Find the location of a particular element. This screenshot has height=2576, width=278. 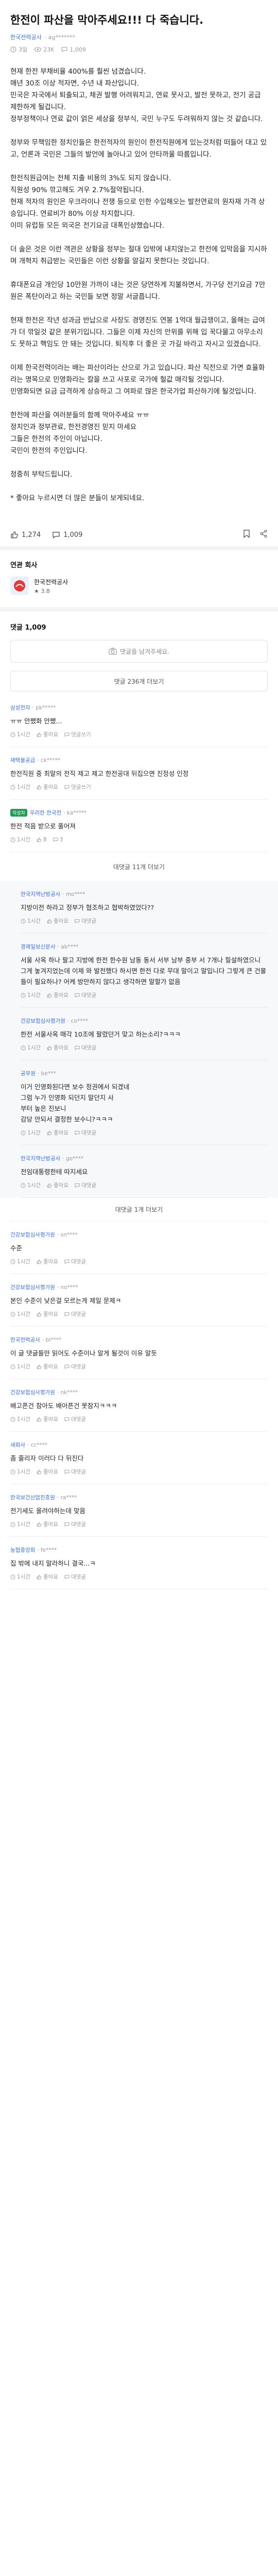

comment-header: 건강보험심사평가원 · no**** is located at coordinates (139, 1287).